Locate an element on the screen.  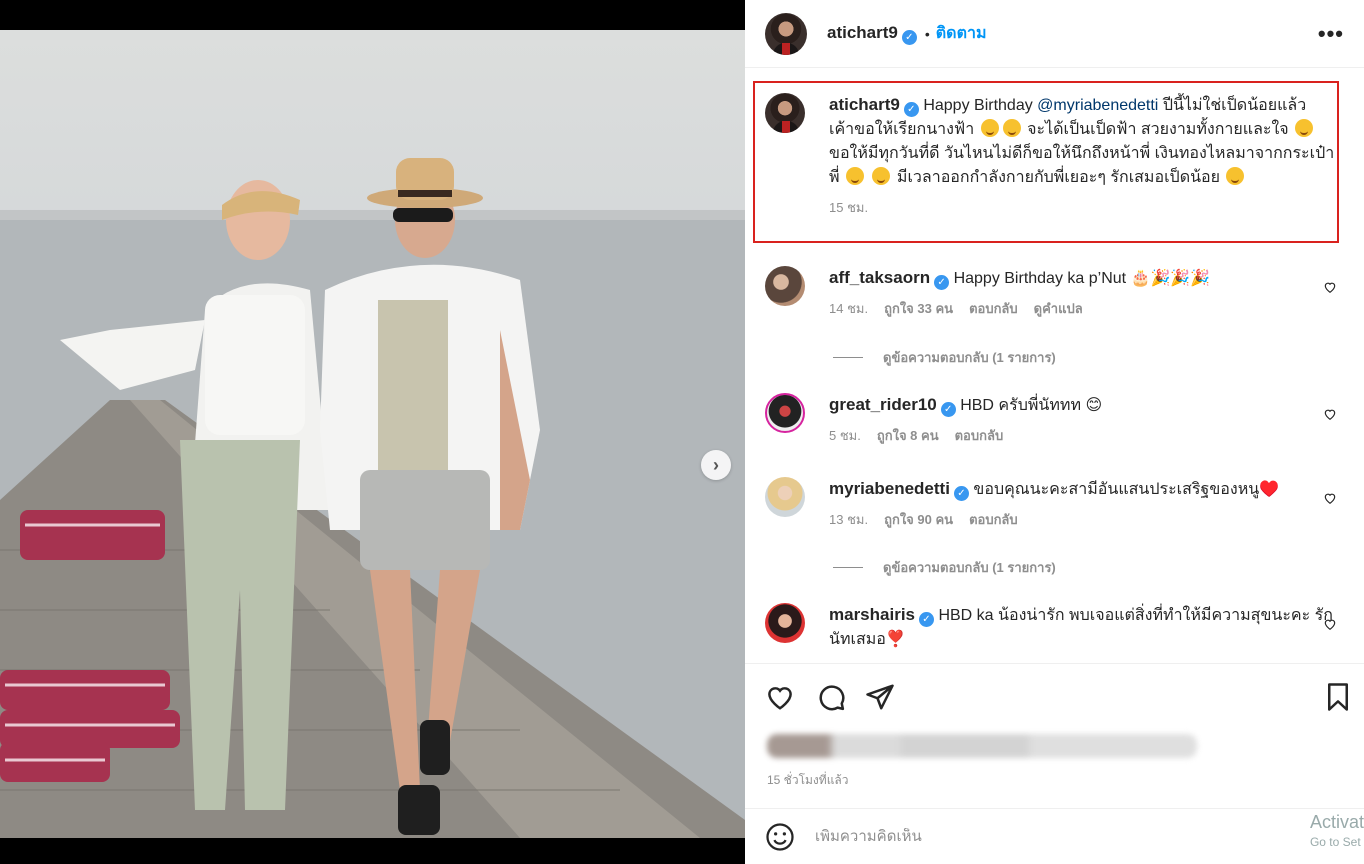
comment-text: Happy Birthday ka p’Nut 🎂🎉🎉🎉 is located at coordinates (1082, 278).